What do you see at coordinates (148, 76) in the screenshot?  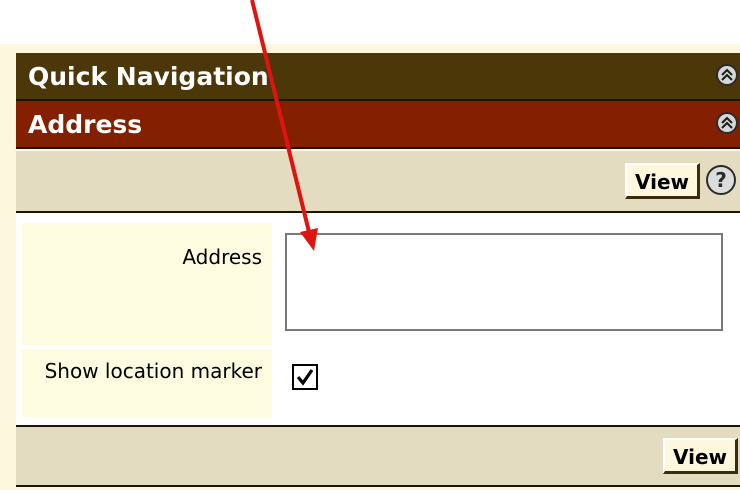 I see `quick-navigation-title: Quick Navigation` at bounding box center [148, 76].